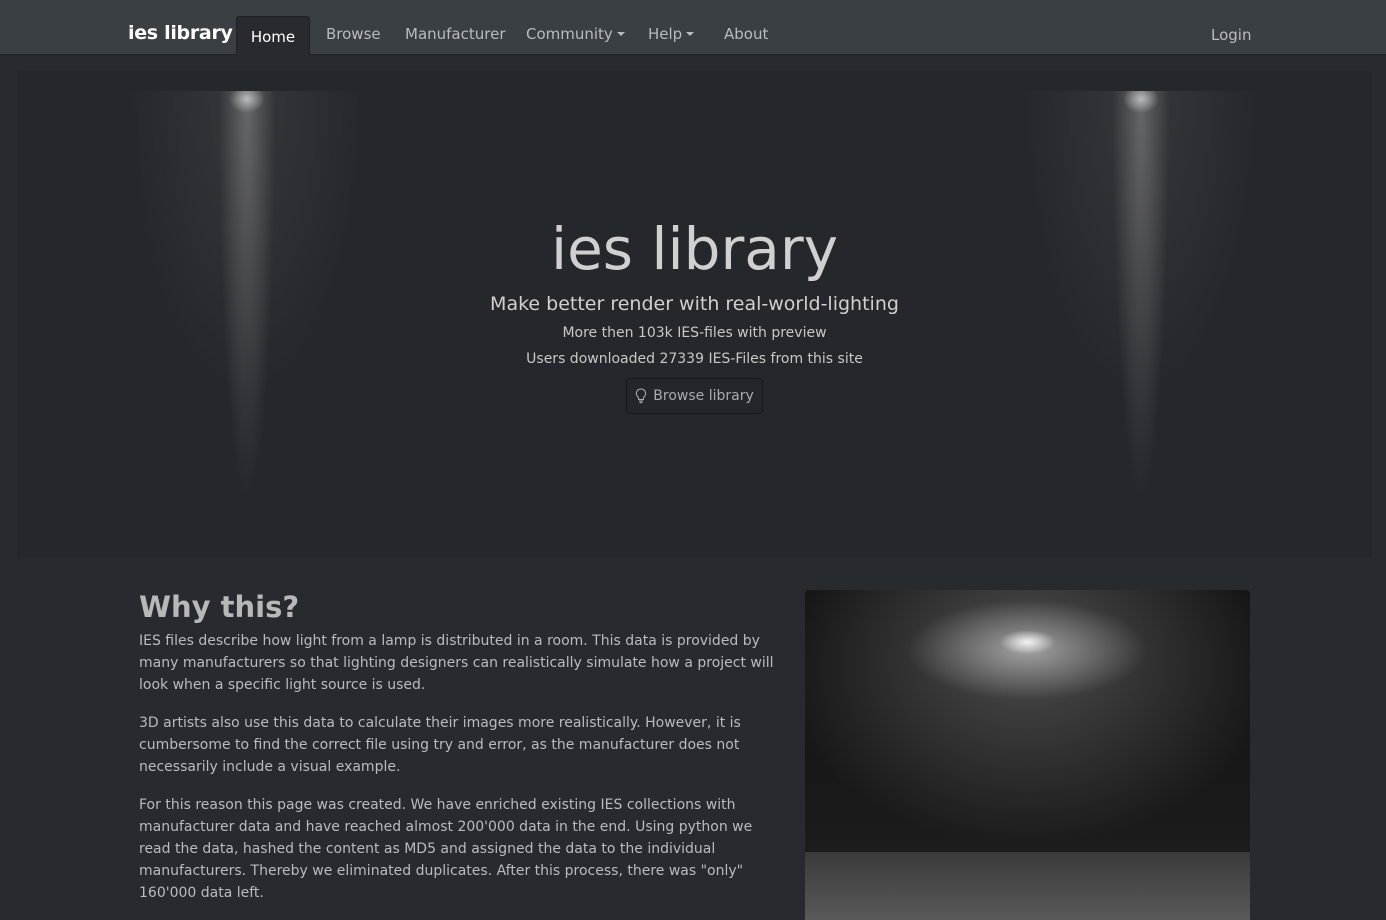 The height and width of the screenshot is (920, 1386). I want to click on nav-item-community: Community, so click(575, 34).